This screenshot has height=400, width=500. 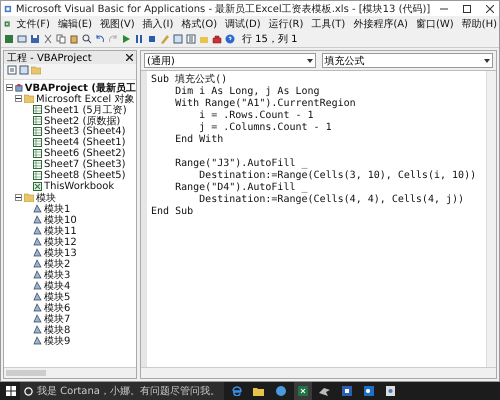 What do you see at coordinates (61, 39) in the screenshot?
I see `copy-icon` at bounding box center [61, 39].